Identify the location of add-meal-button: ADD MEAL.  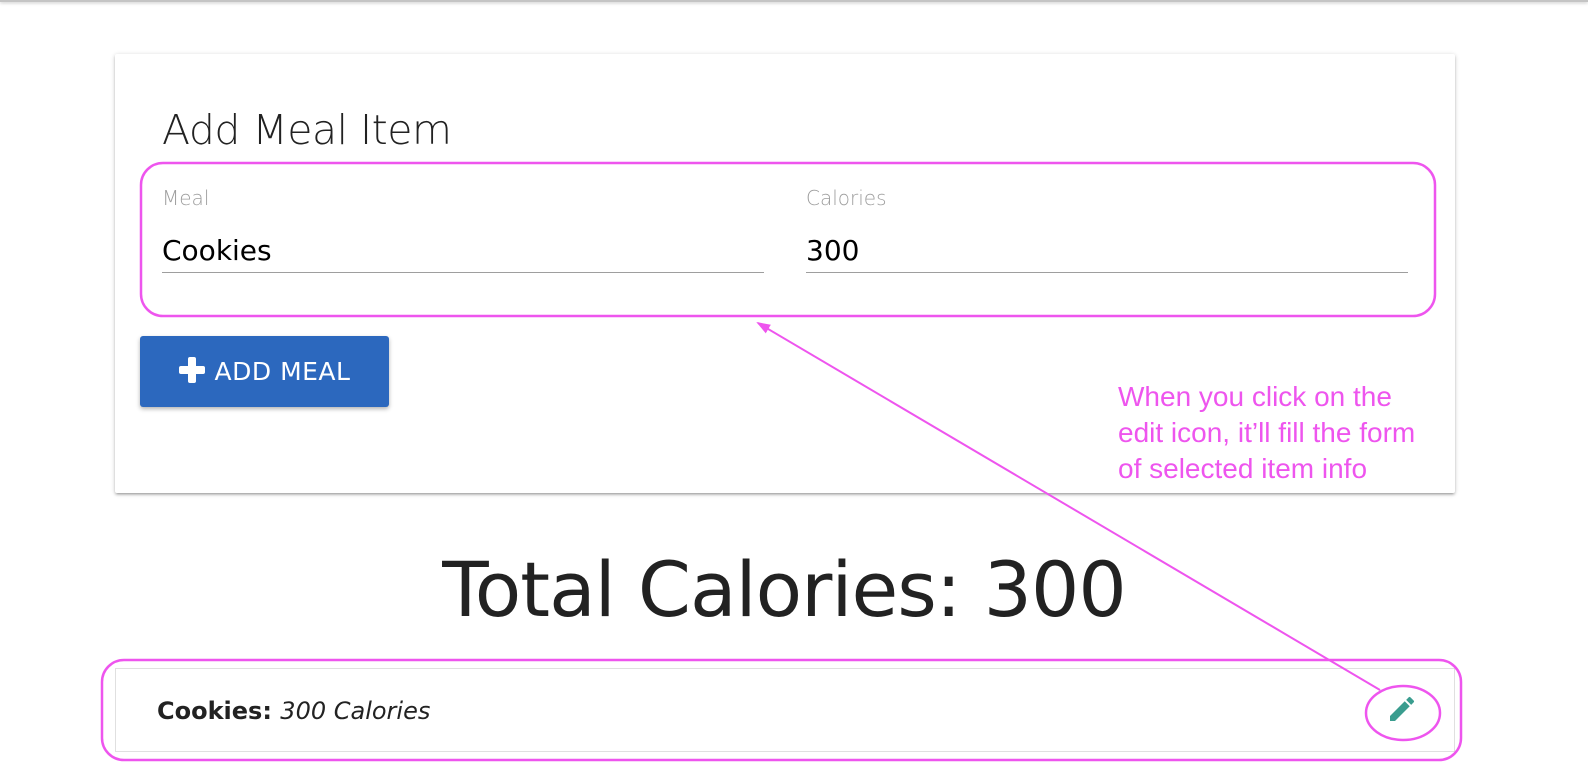
(264, 371).